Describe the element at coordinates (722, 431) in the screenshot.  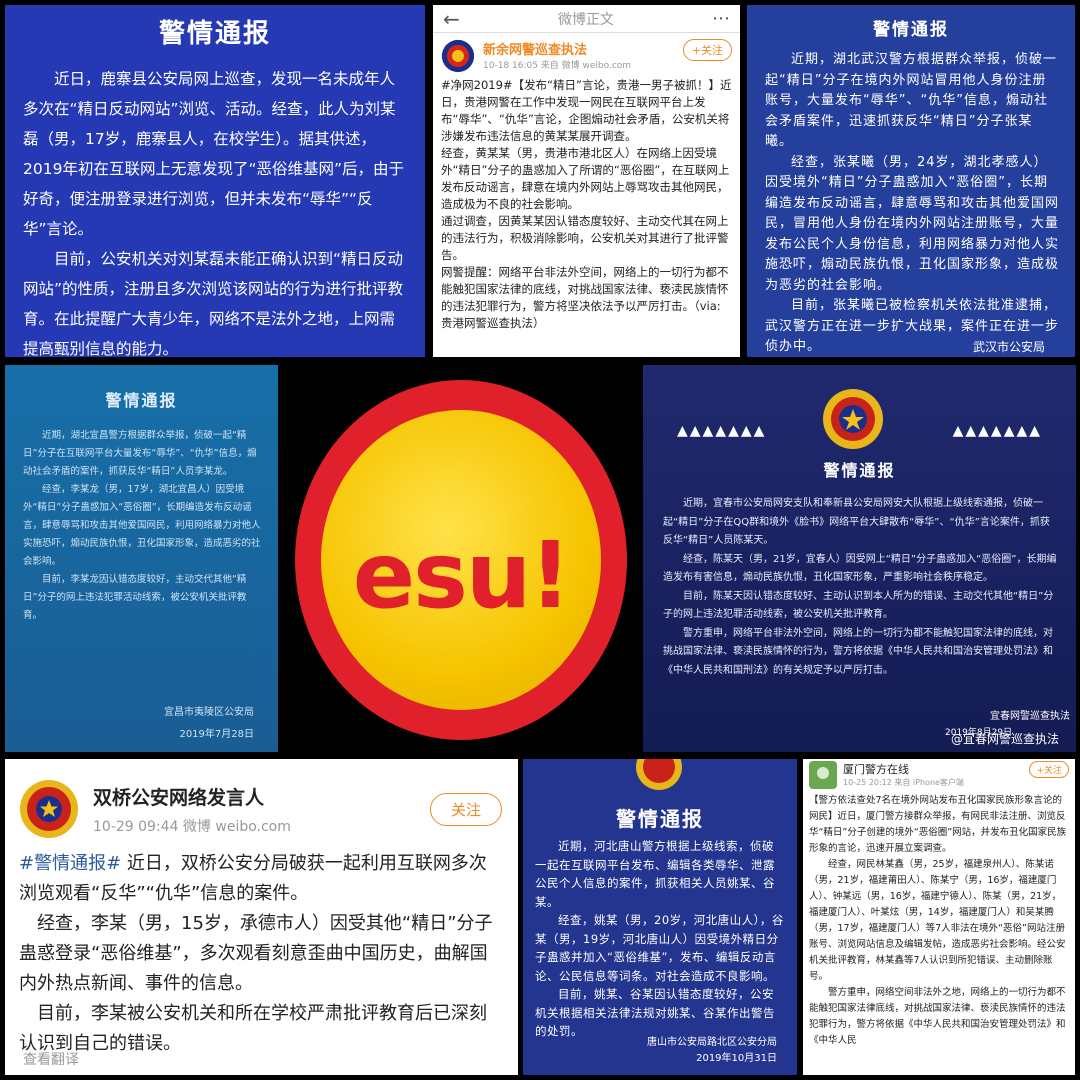
I see `chevron-decoration-left: ▲▲▲▲▲▲▲` at that location.